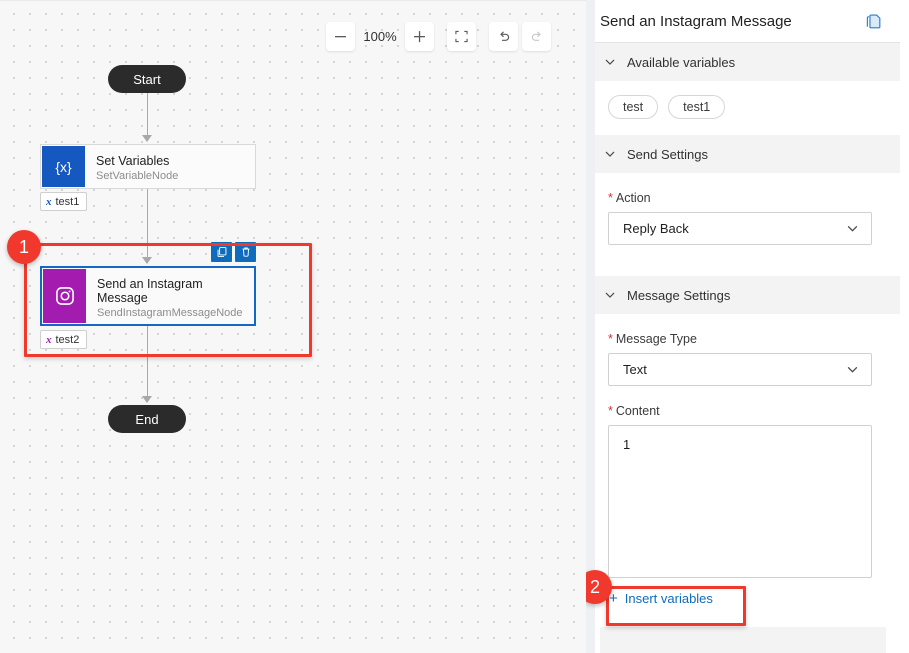 The image size is (909, 653). Describe the element at coordinates (67, 201) in the screenshot. I see `canvas-variable-chip-test1-label: test1` at that location.